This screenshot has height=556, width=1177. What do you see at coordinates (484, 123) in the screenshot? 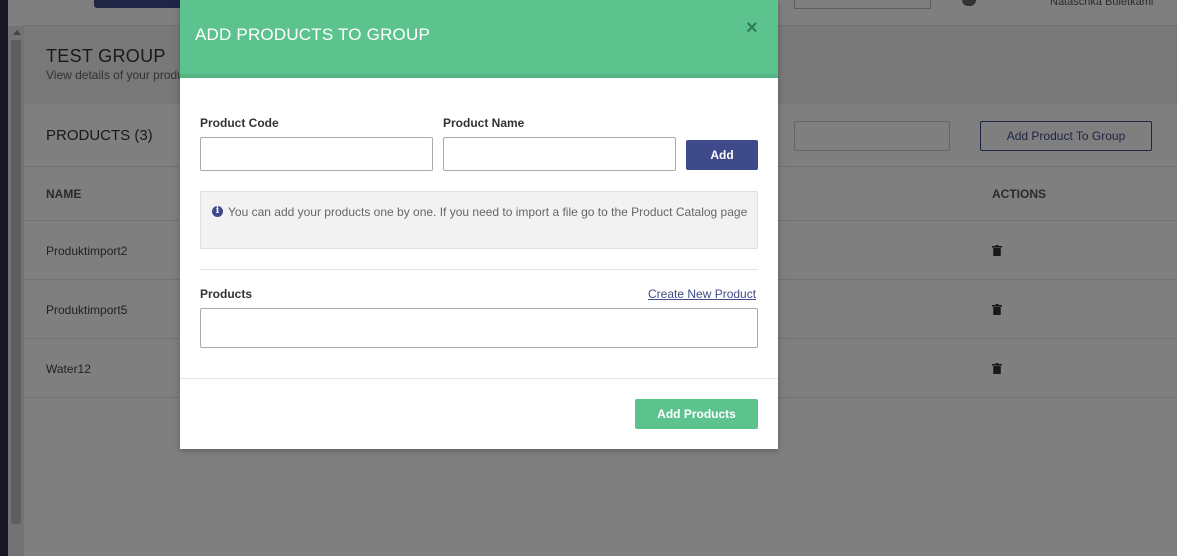
I see `product-name-label: Product Name` at bounding box center [484, 123].